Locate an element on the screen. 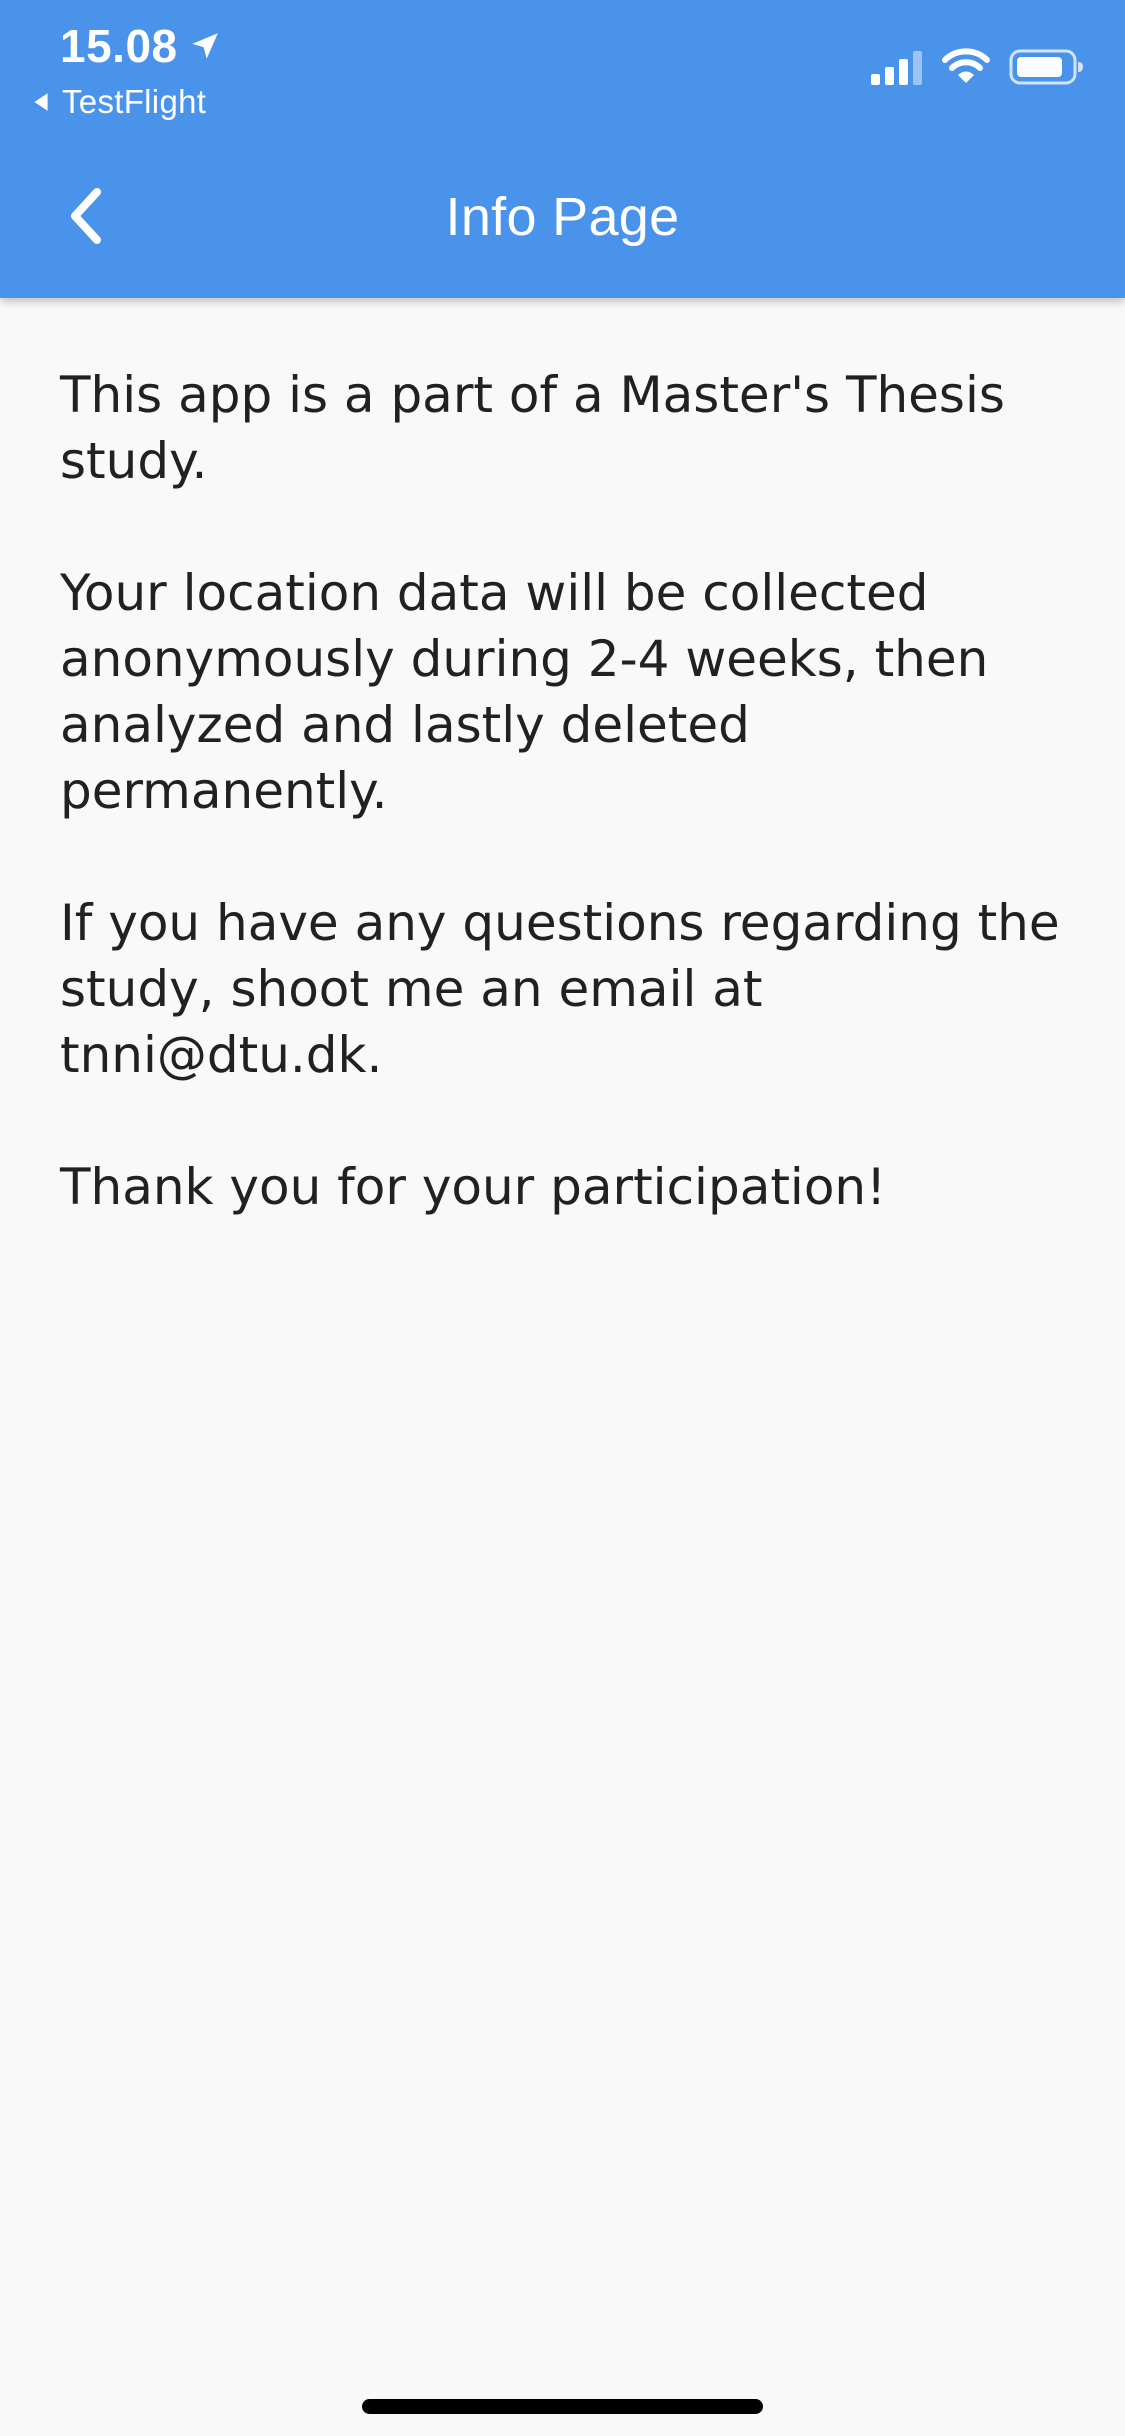 This screenshot has width=1125, height=2436. home-indicator is located at coordinates (562, 2406).